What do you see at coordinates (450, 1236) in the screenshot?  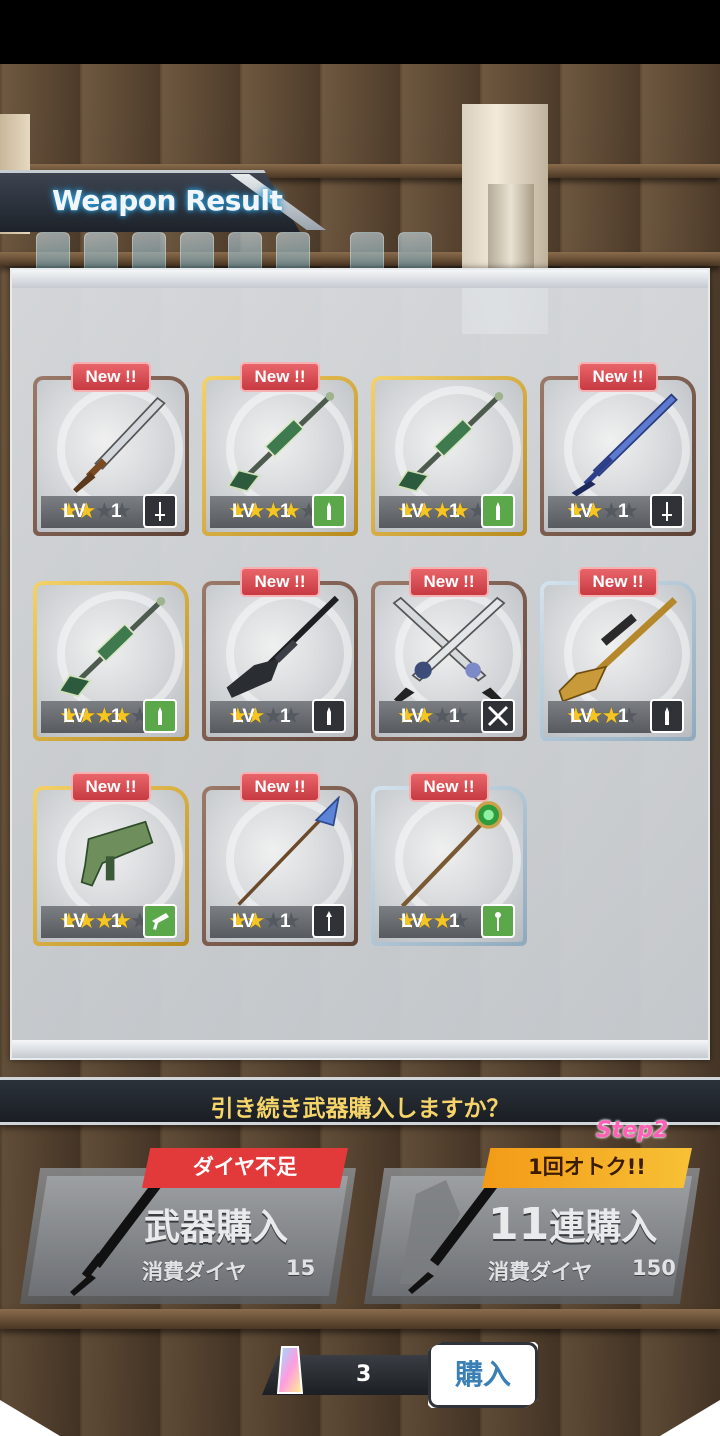 I see `weapon-bundle-icon` at bounding box center [450, 1236].